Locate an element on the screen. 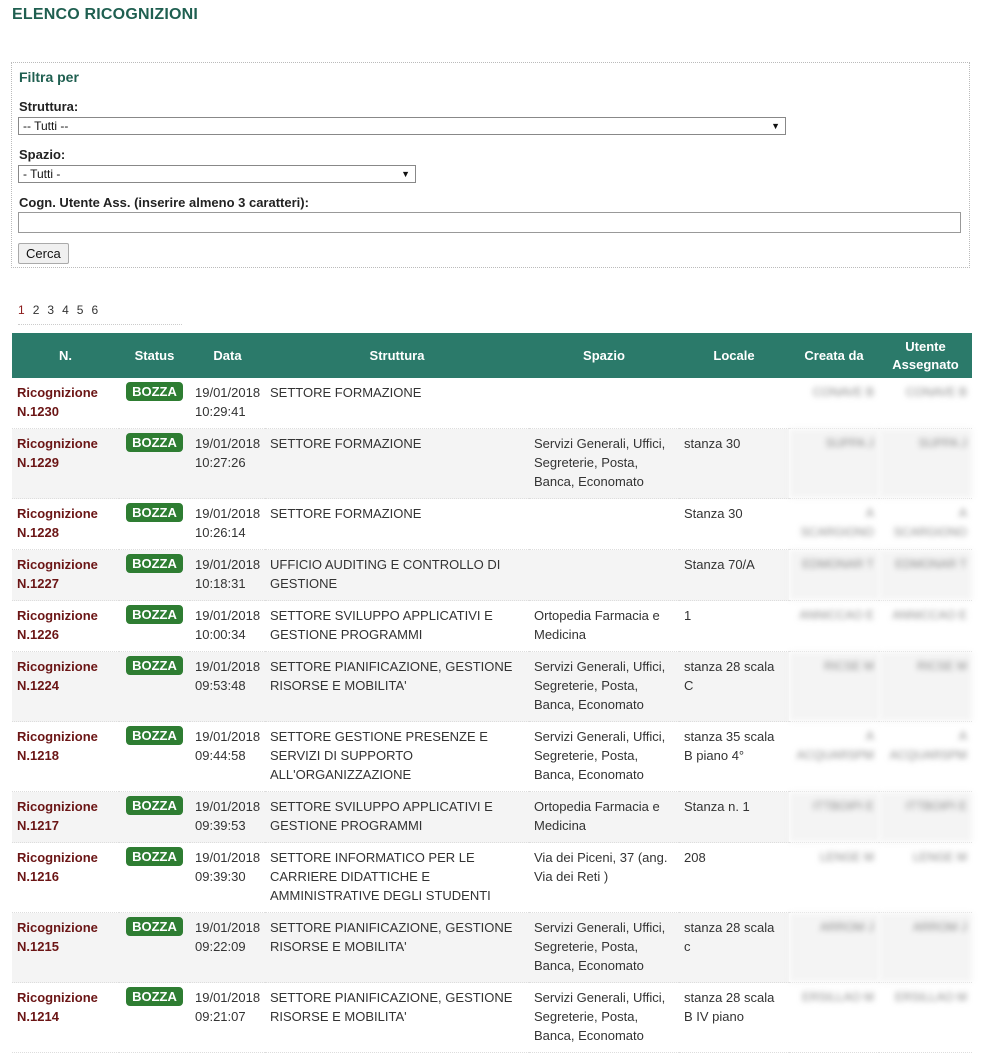 This screenshot has width=987, height=1053. table-cell-locale: 208 is located at coordinates (734, 877).